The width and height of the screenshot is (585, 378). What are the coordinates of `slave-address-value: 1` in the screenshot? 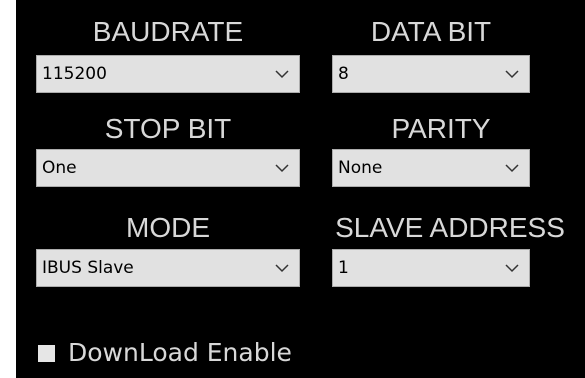 It's located at (343, 268).